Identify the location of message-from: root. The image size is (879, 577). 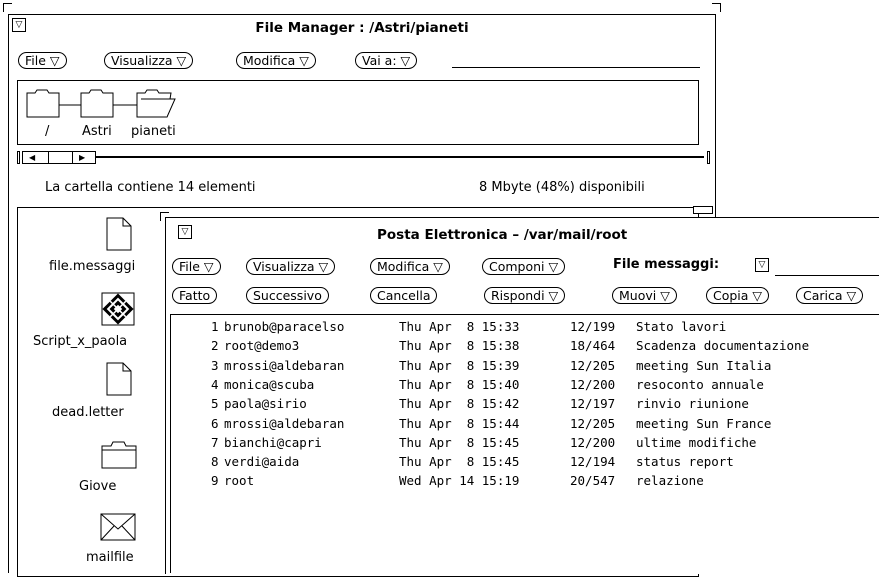
(239, 481).